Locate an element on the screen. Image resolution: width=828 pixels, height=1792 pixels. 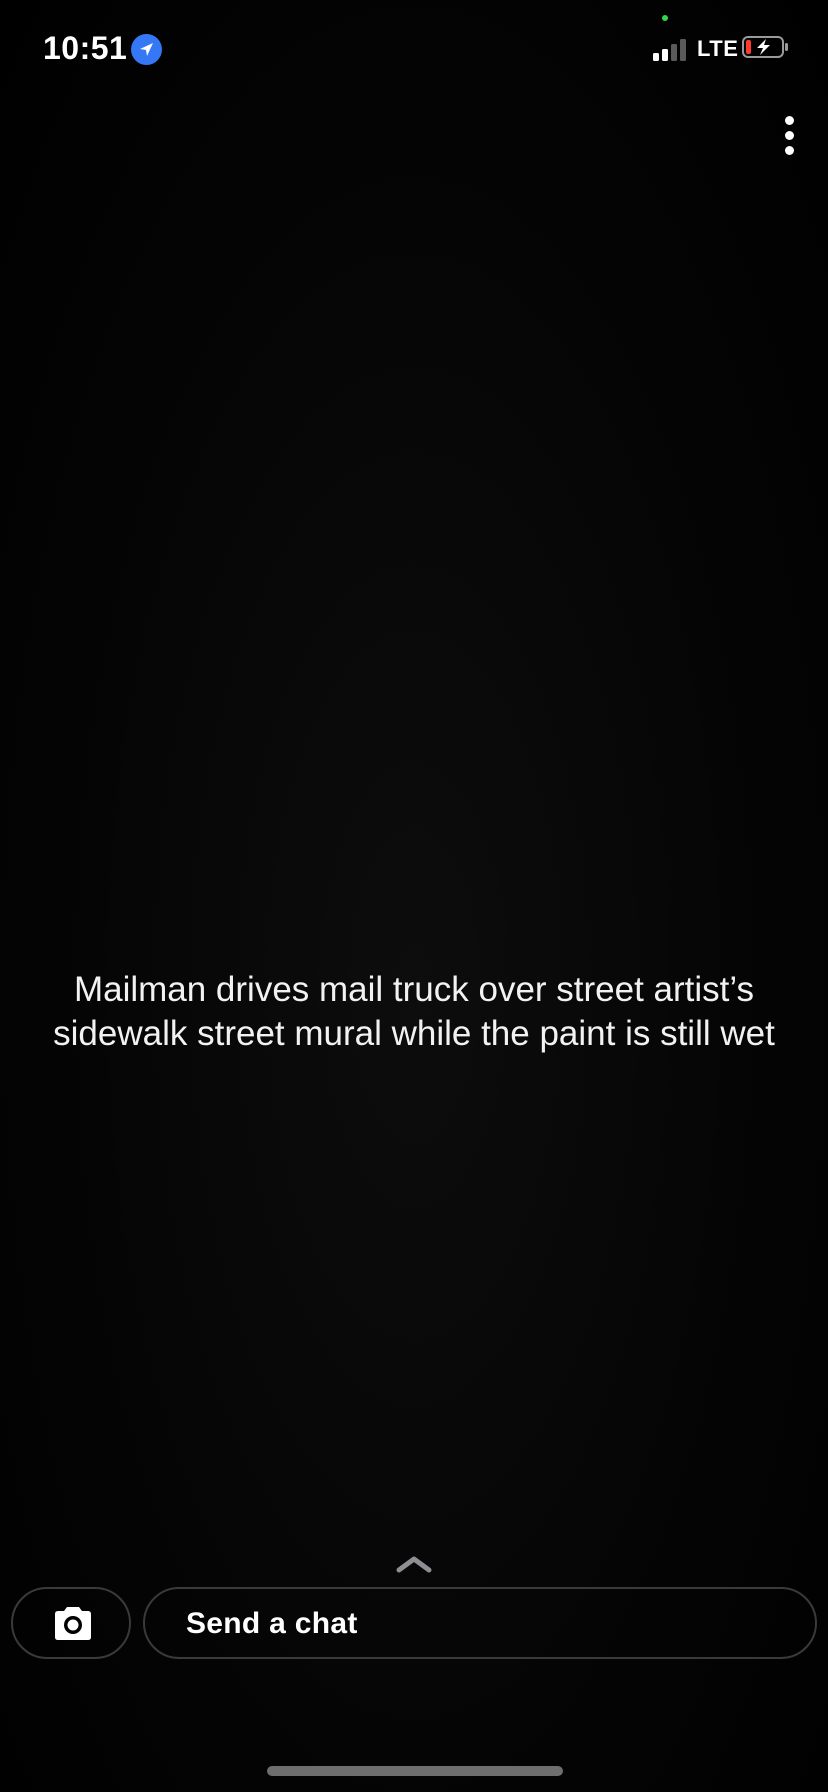
location-arrow-icon is located at coordinates (146, 49).